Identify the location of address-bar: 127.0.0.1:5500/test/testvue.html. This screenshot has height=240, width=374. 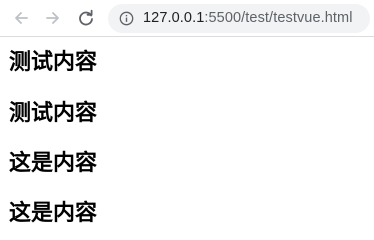
(239, 18).